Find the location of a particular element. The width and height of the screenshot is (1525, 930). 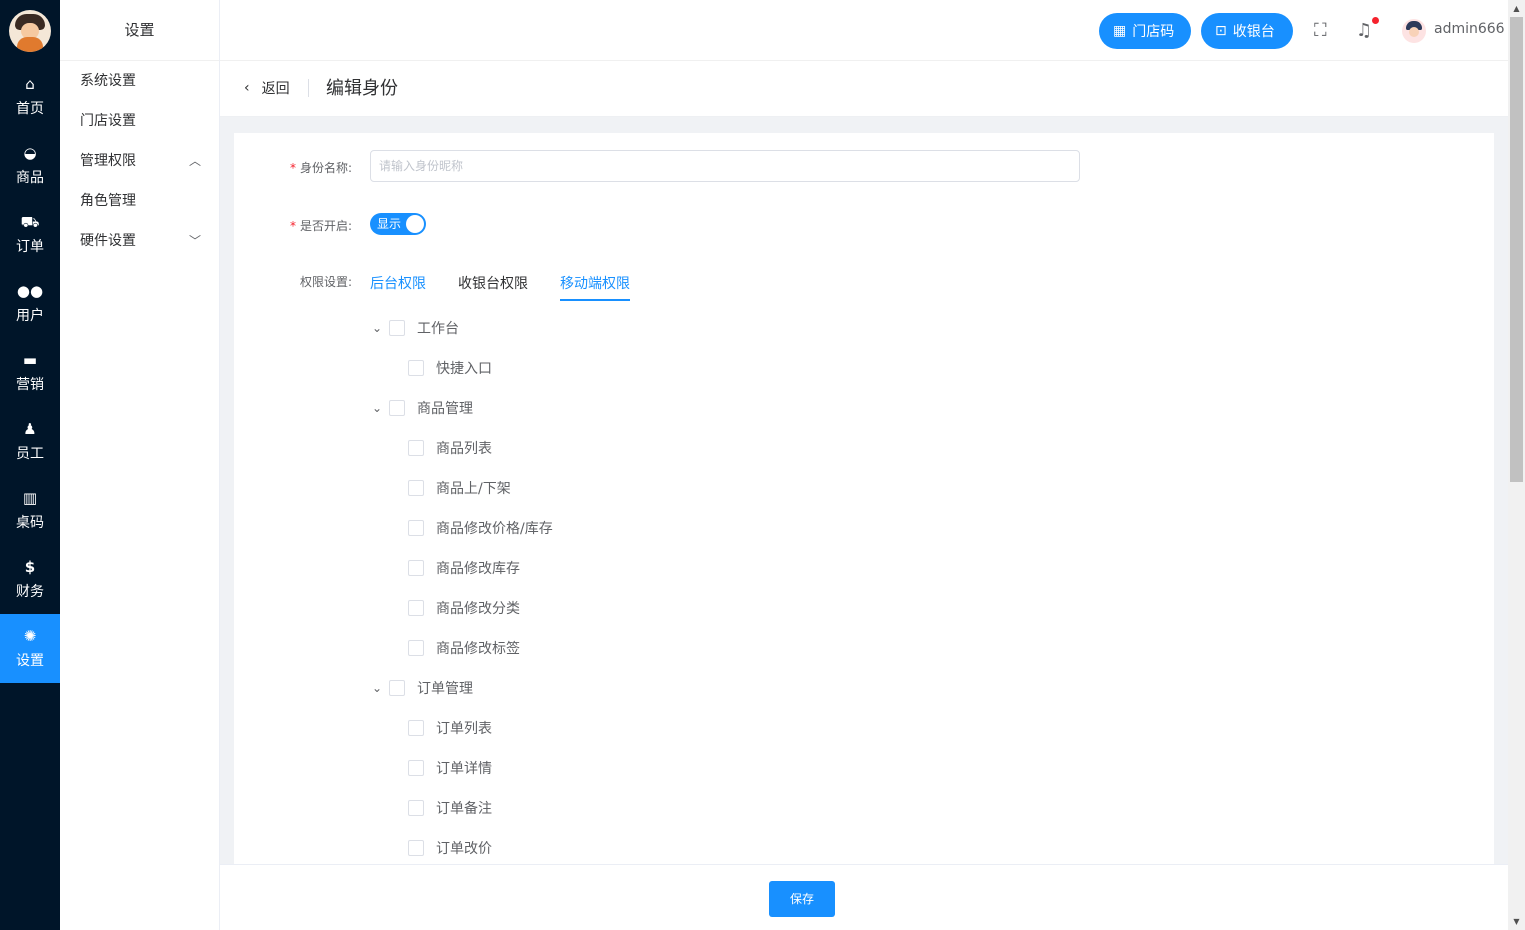

tree-leaf: 订单改价 is located at coordinates (450, 848).